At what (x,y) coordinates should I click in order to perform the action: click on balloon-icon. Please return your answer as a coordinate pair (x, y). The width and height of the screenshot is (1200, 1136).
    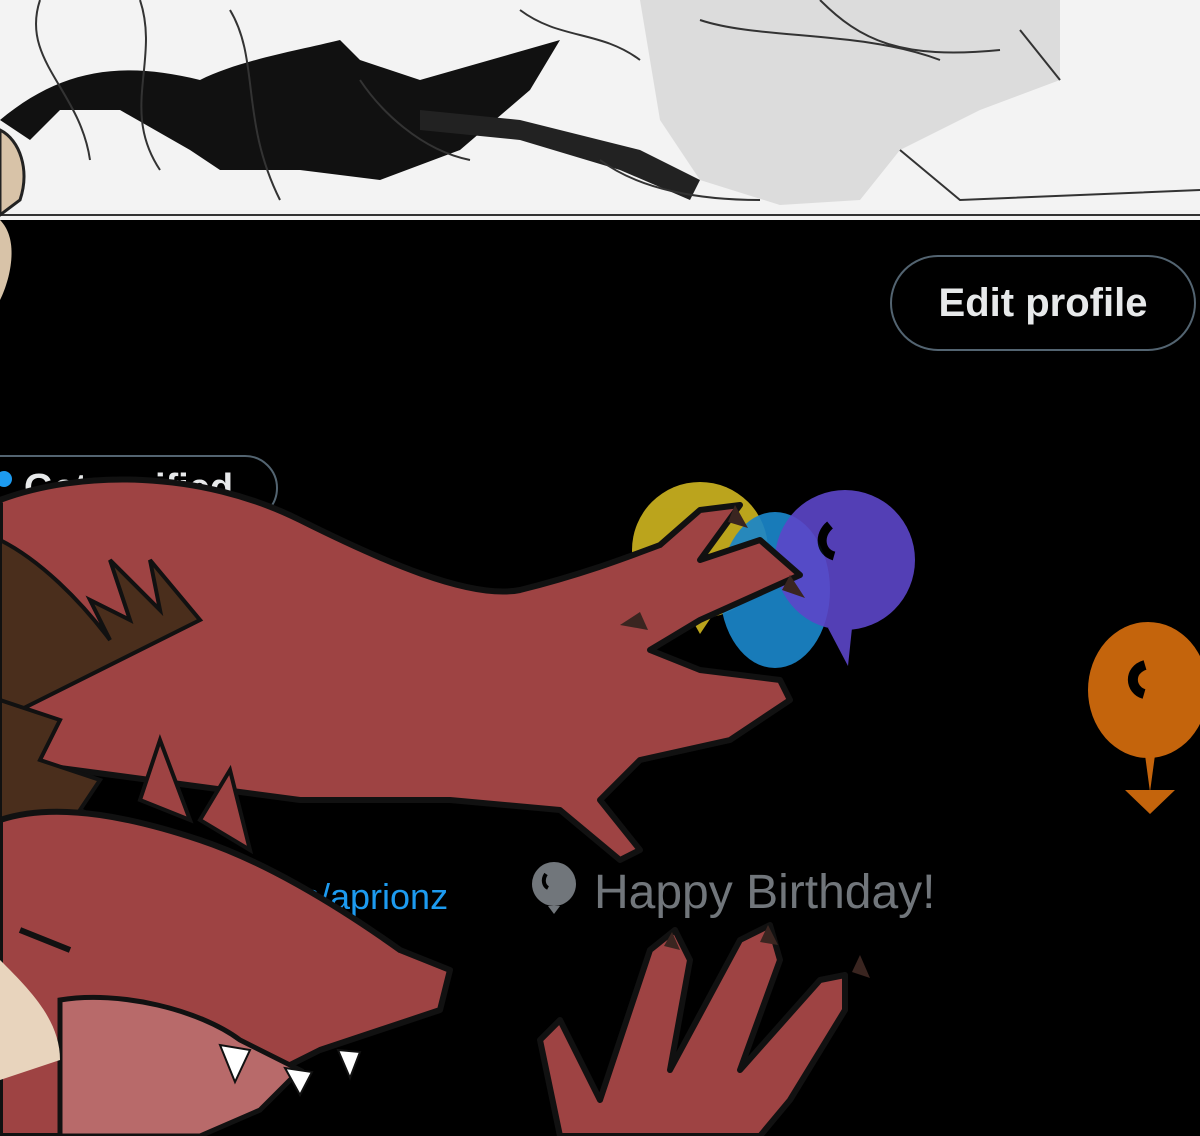
    Looking at the image, I should click on (554, 888).